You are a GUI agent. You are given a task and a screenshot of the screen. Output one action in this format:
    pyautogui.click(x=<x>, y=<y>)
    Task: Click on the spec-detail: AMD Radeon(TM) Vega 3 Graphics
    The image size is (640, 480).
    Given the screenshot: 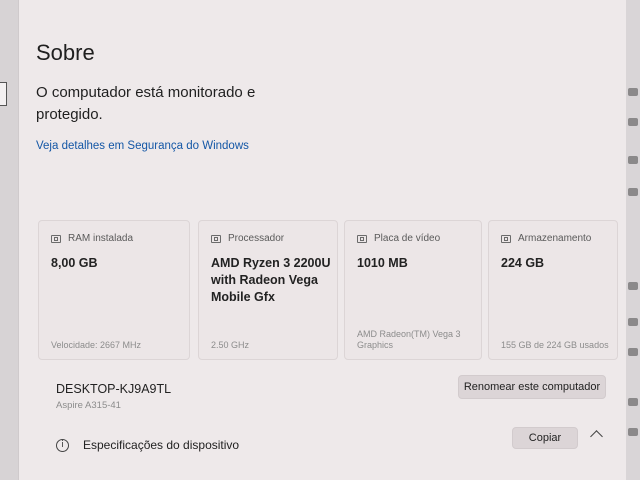 What is the action you would take?
    pyautogui.click(x=409, y=339)
    